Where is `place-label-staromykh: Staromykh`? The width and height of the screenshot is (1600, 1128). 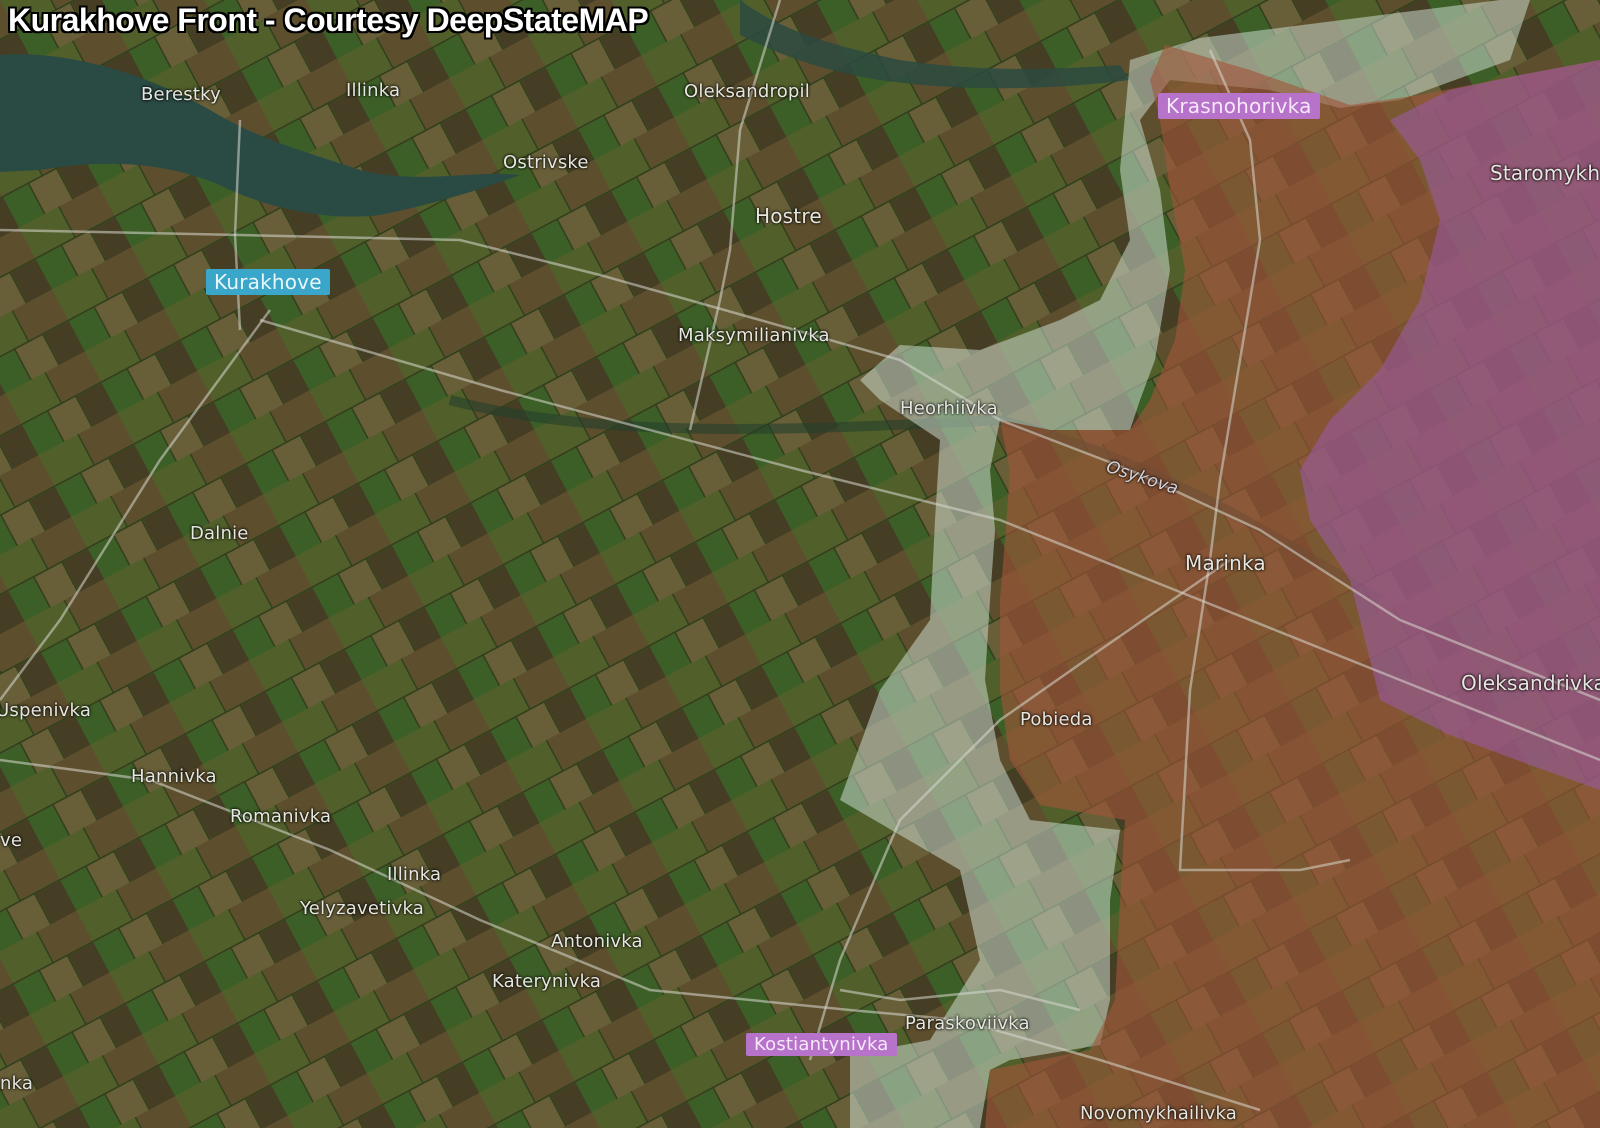
place-label-staromykh: Staromykh is located at coordinates (1545, 173).